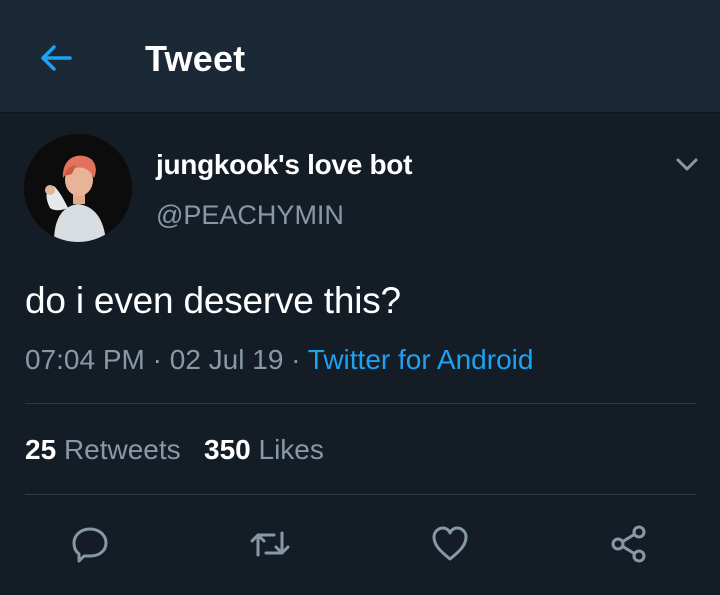 This screenshot has width=720, height=595. I want to click on back-arrow-icon, so click(56, 58).